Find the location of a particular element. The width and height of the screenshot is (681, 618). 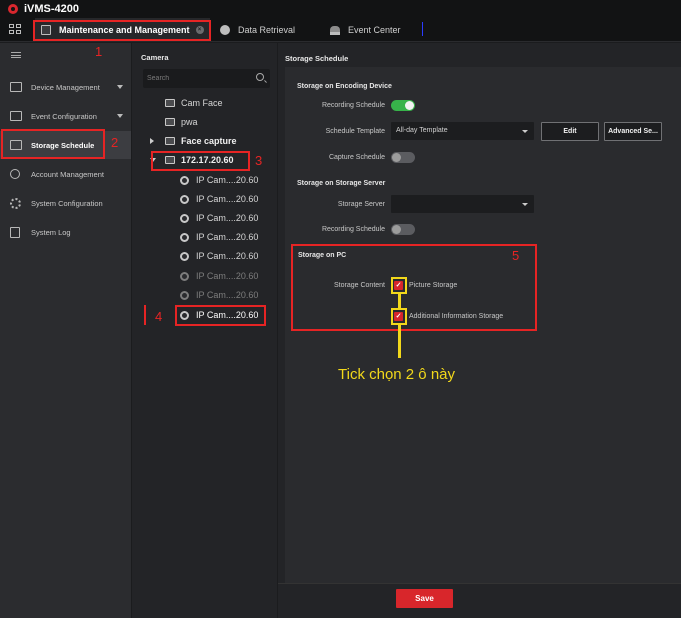

sidebar-item-label: Event Configuration is located at coordinates (64, 116).